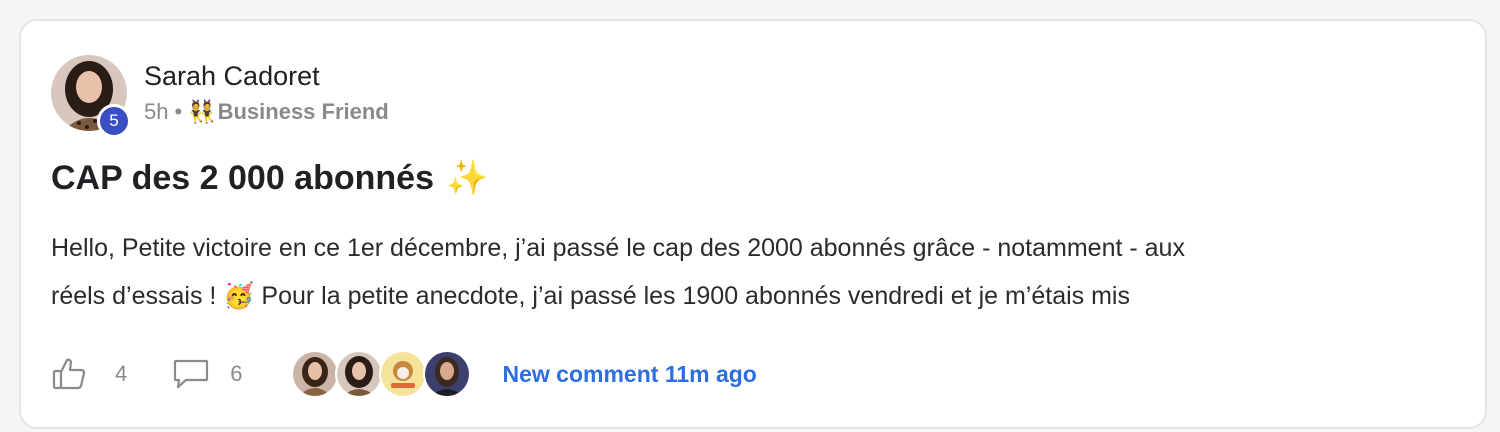 The height and width of the screenshot is (432, 1500). I want to click on post-body-text: réels d’essais !, so click(134, 296).